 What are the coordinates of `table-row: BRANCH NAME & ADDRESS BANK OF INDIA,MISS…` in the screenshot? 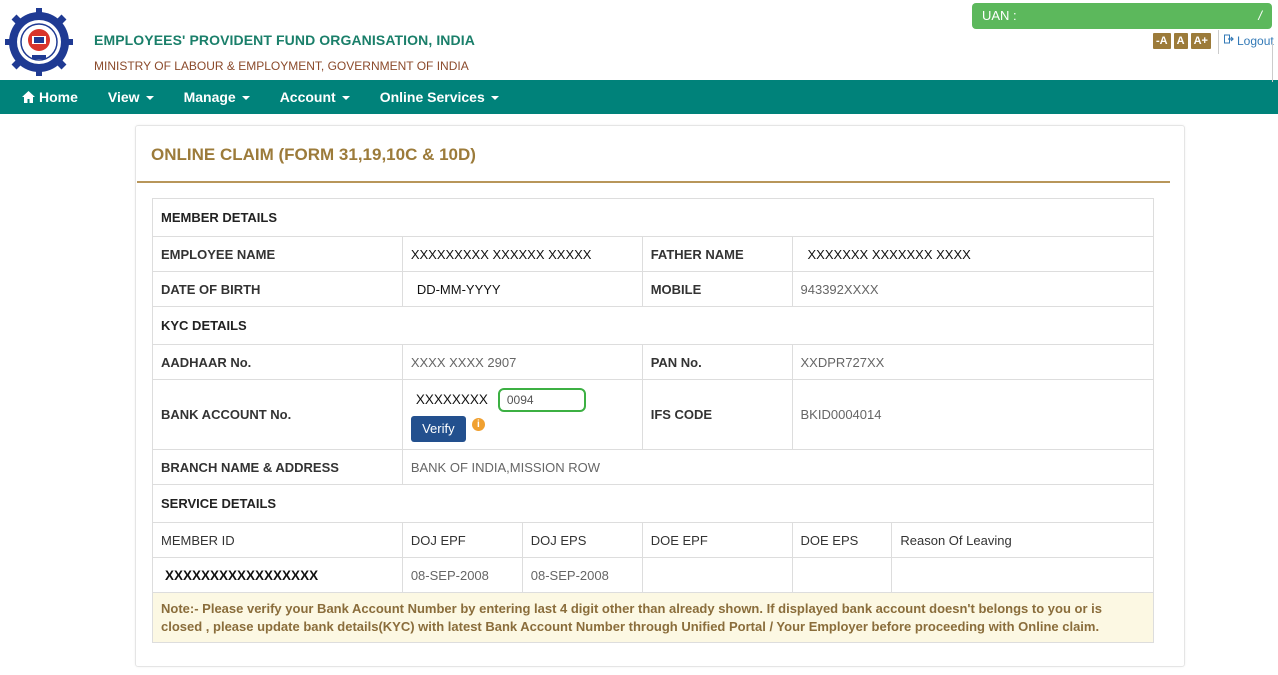 It's located at (653, 467).